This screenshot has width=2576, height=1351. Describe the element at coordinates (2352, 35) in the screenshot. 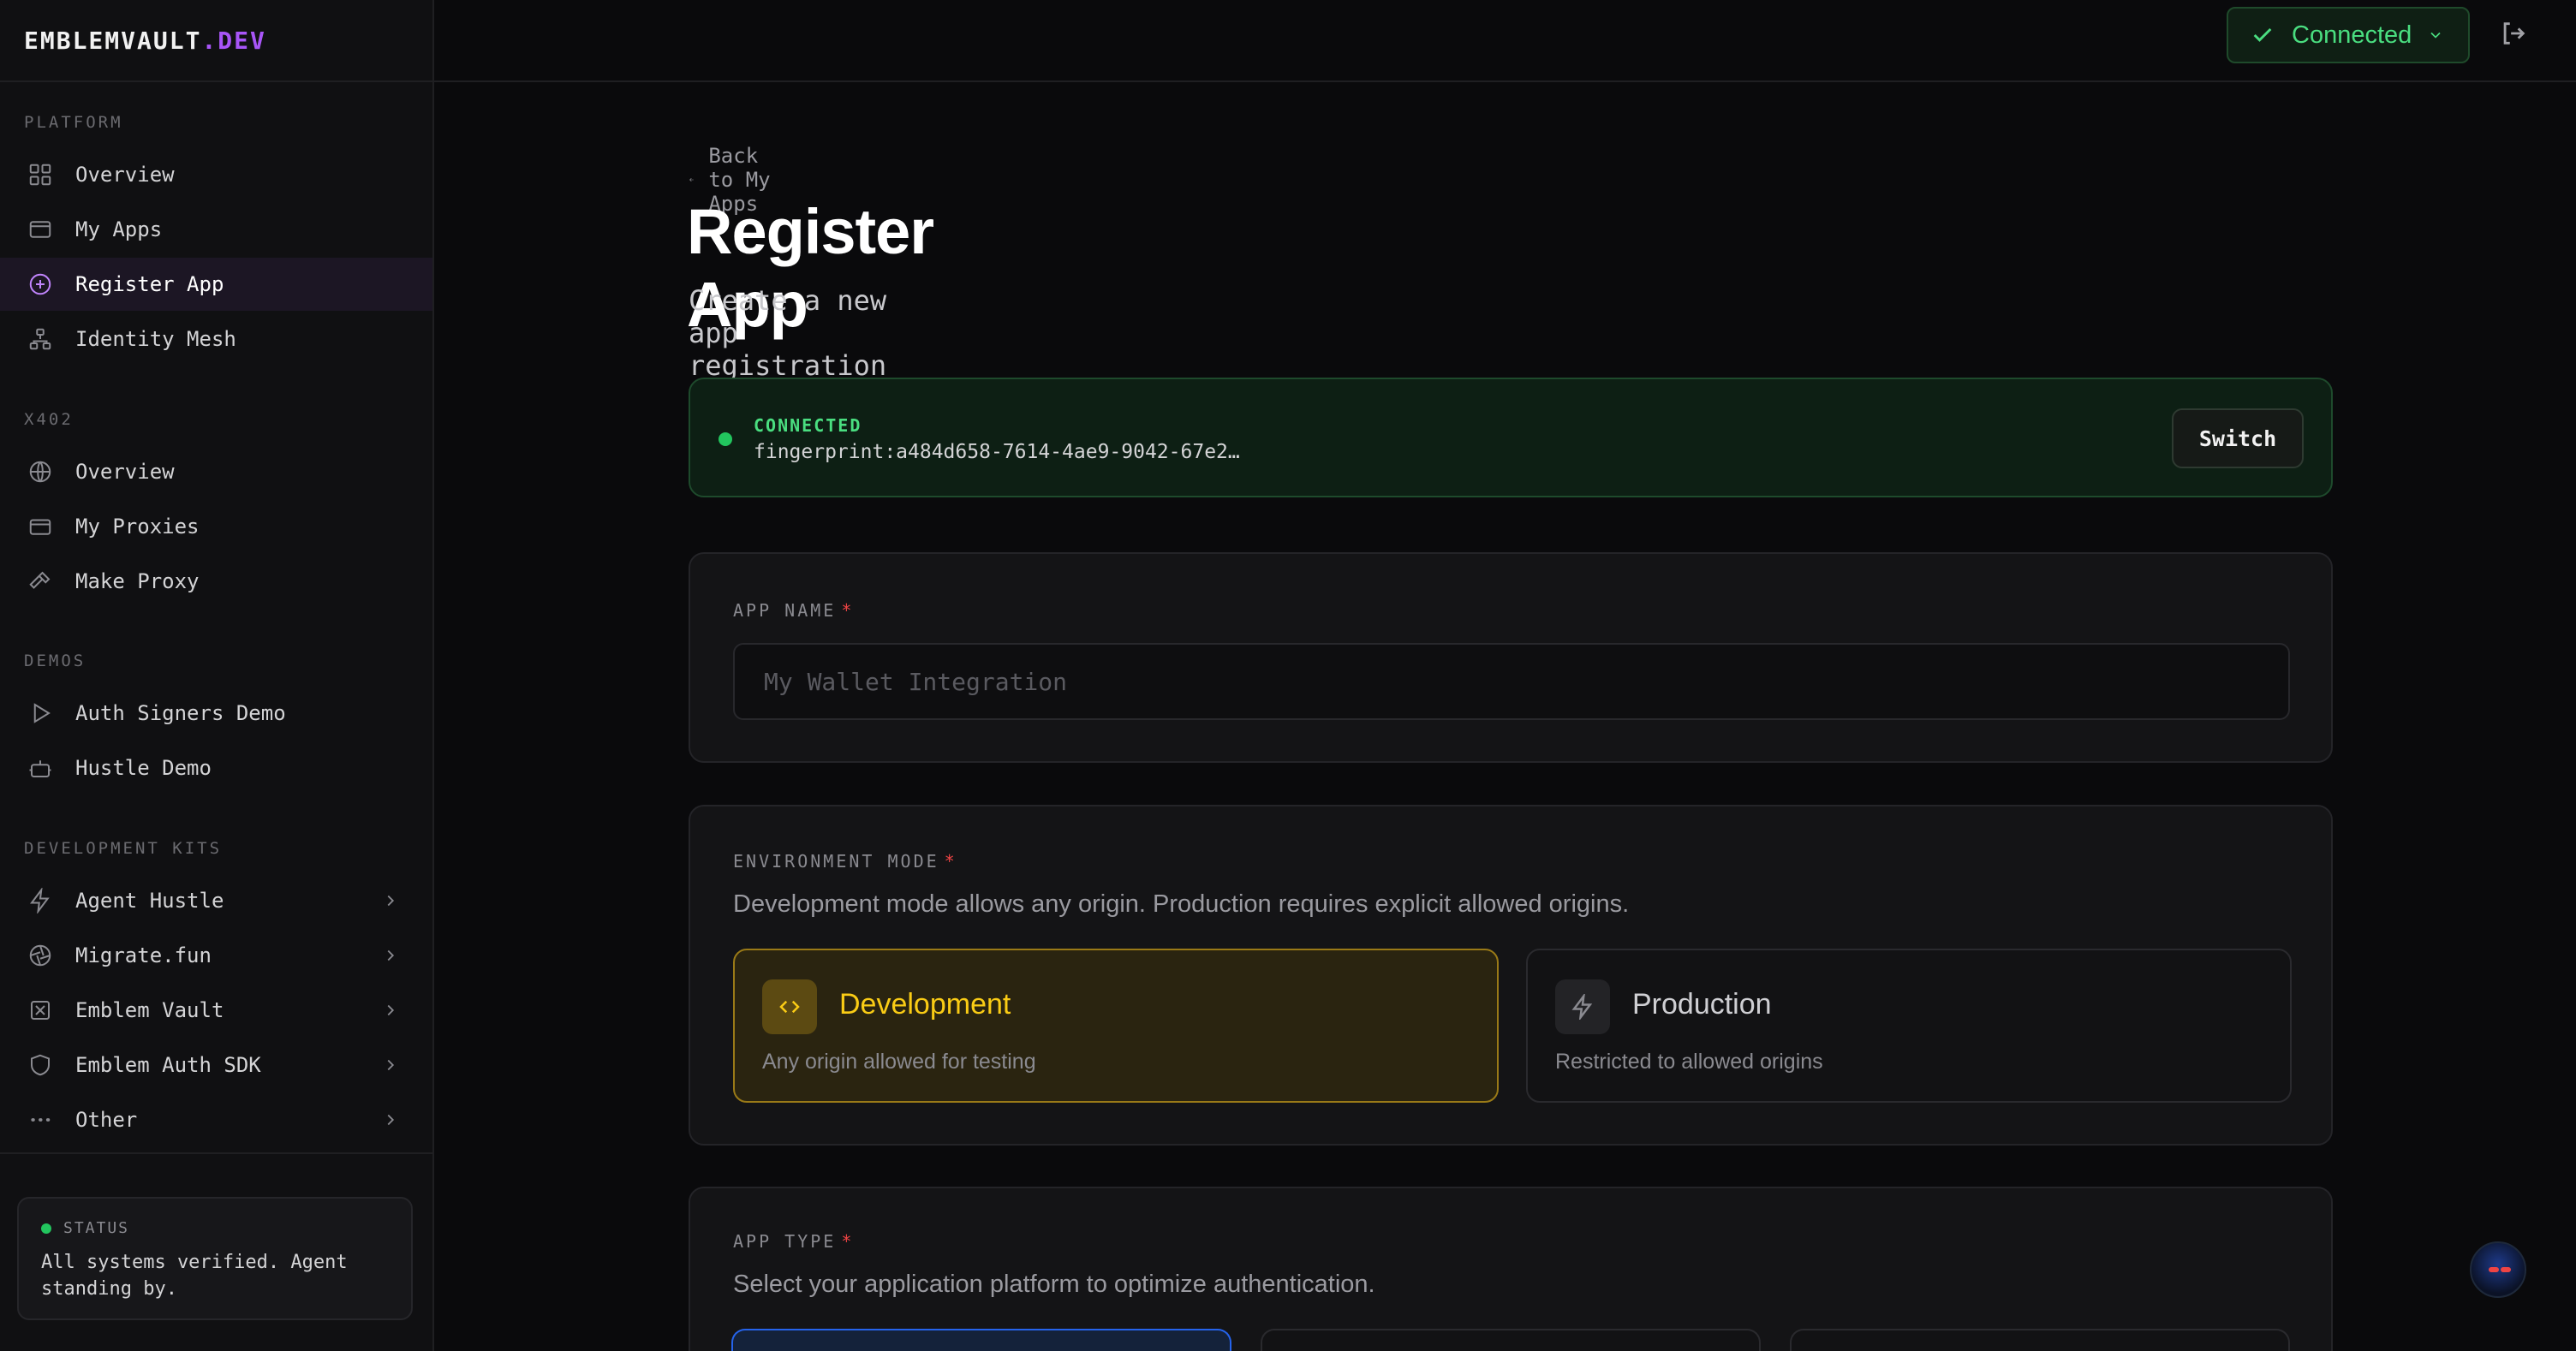

I see `connected-label: Connected` at that location.